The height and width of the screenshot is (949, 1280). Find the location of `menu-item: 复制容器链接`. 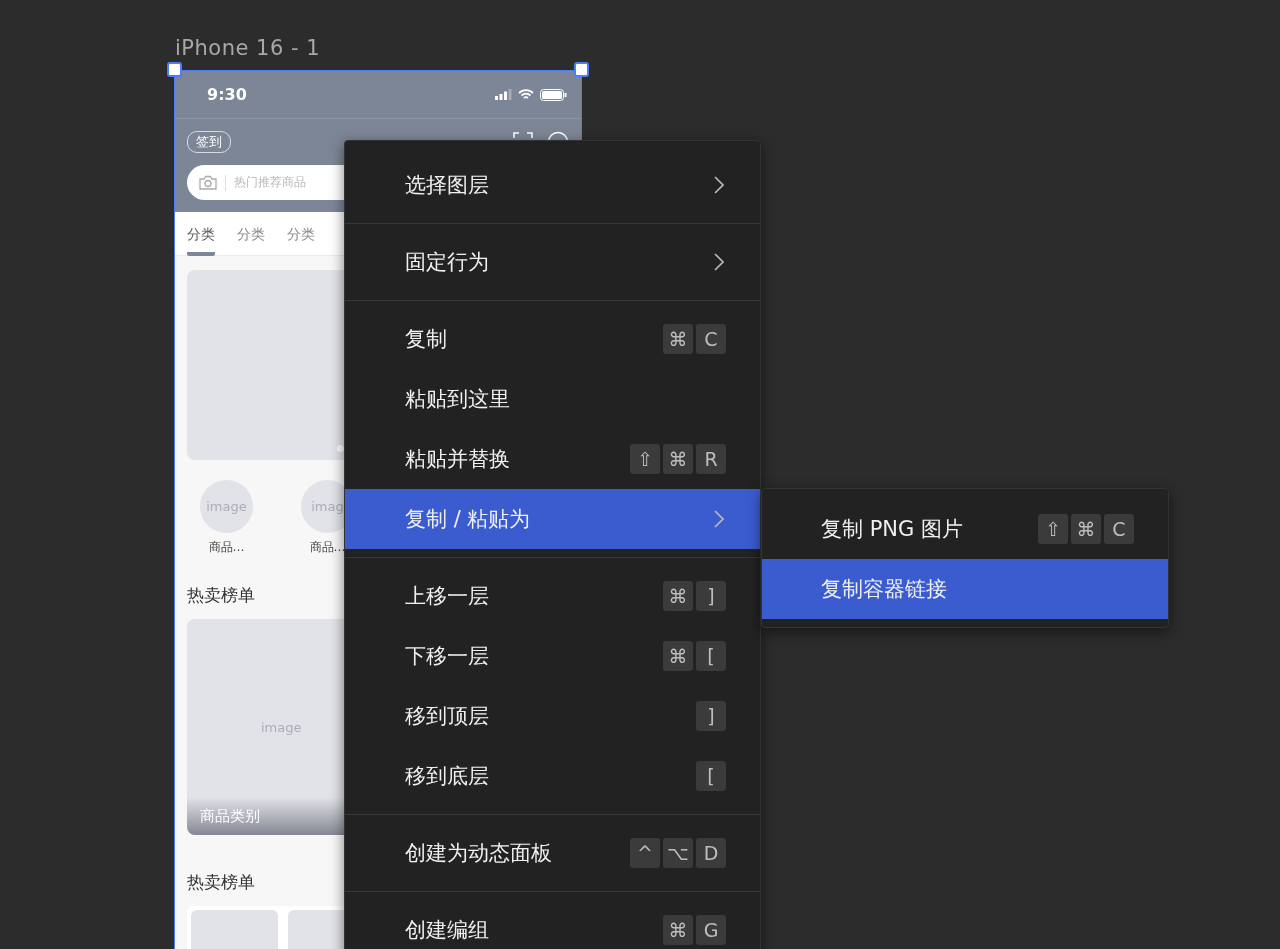

menu-item: 复制容器链接 is located at coordinates (965, 589).